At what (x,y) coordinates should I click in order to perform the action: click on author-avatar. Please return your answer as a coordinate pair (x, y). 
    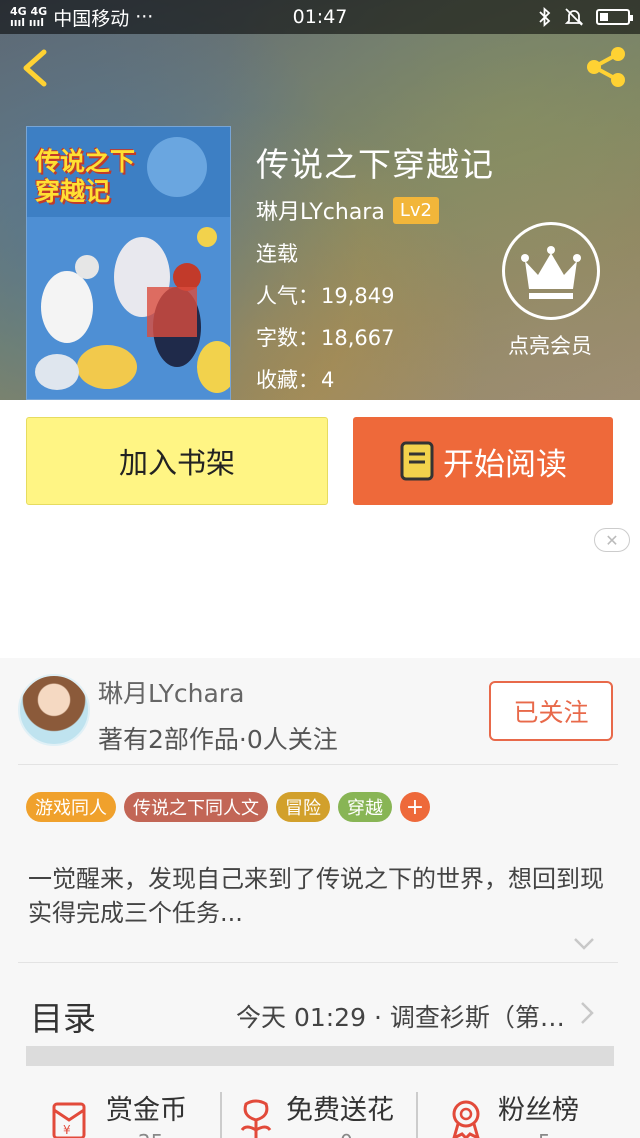
    Looking at the image, I should click on (54, 710).